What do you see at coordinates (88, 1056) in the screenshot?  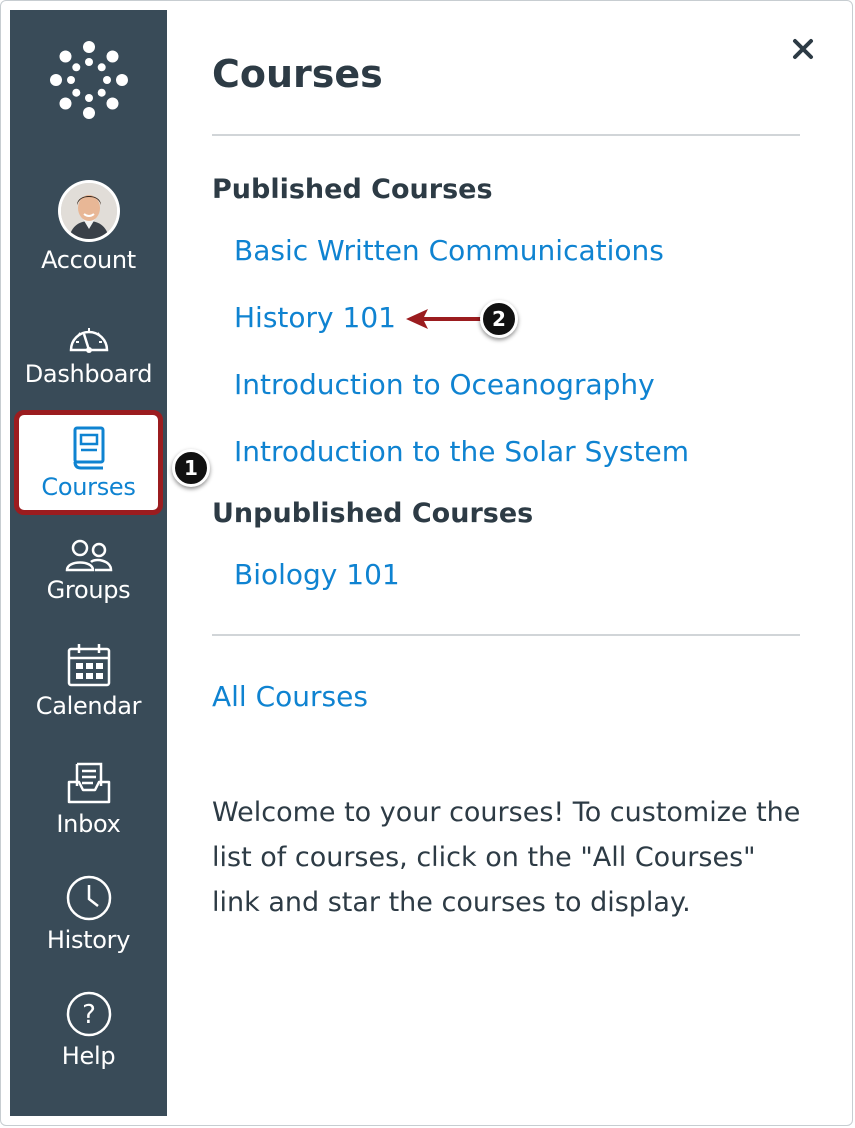 I see `nav-label-help: Help` at bounding box center [88, 1056].